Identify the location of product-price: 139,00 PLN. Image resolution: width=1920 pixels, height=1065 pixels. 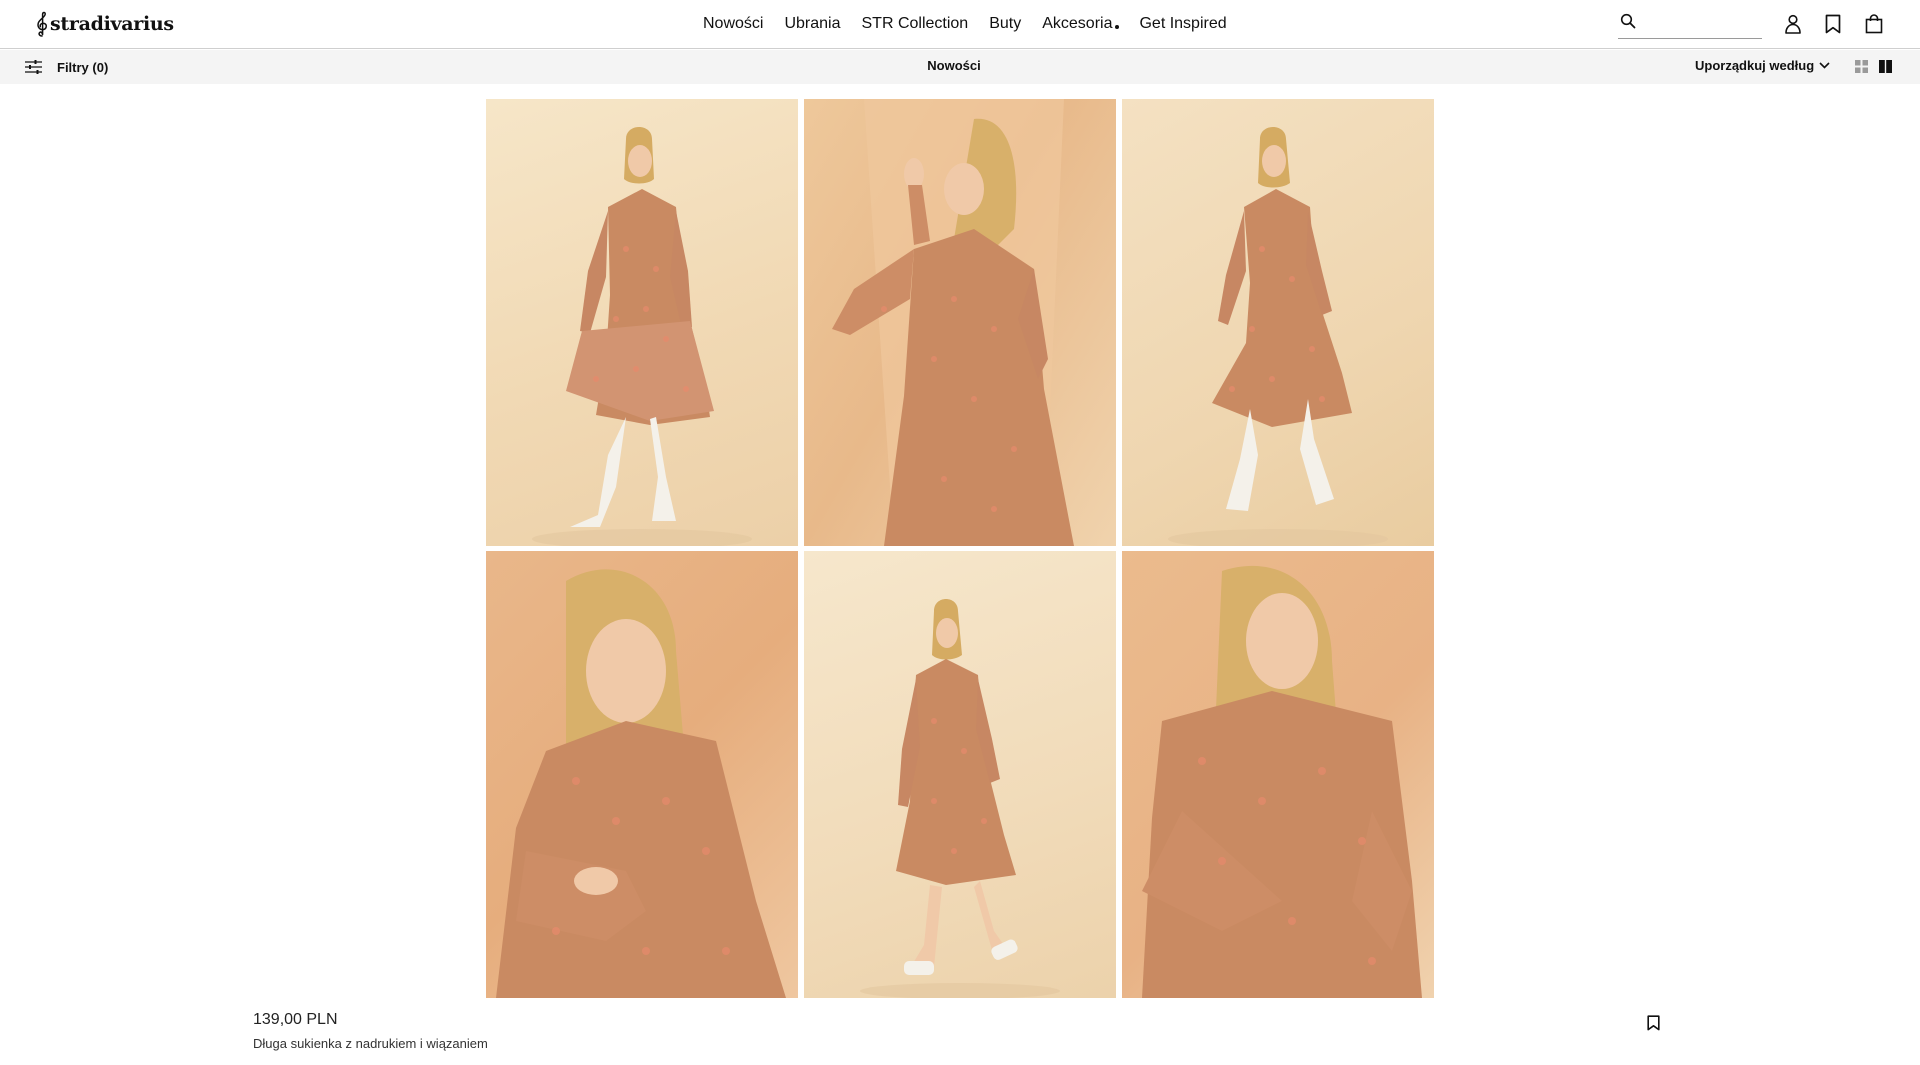
(295, 1019).